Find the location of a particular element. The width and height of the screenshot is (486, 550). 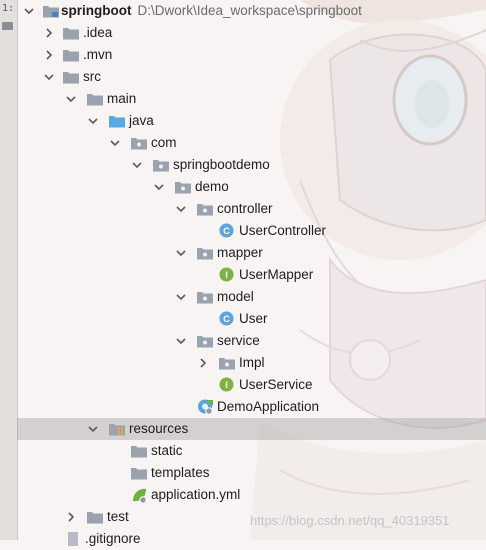

tree-label: com is located at coordinates (164, 142).